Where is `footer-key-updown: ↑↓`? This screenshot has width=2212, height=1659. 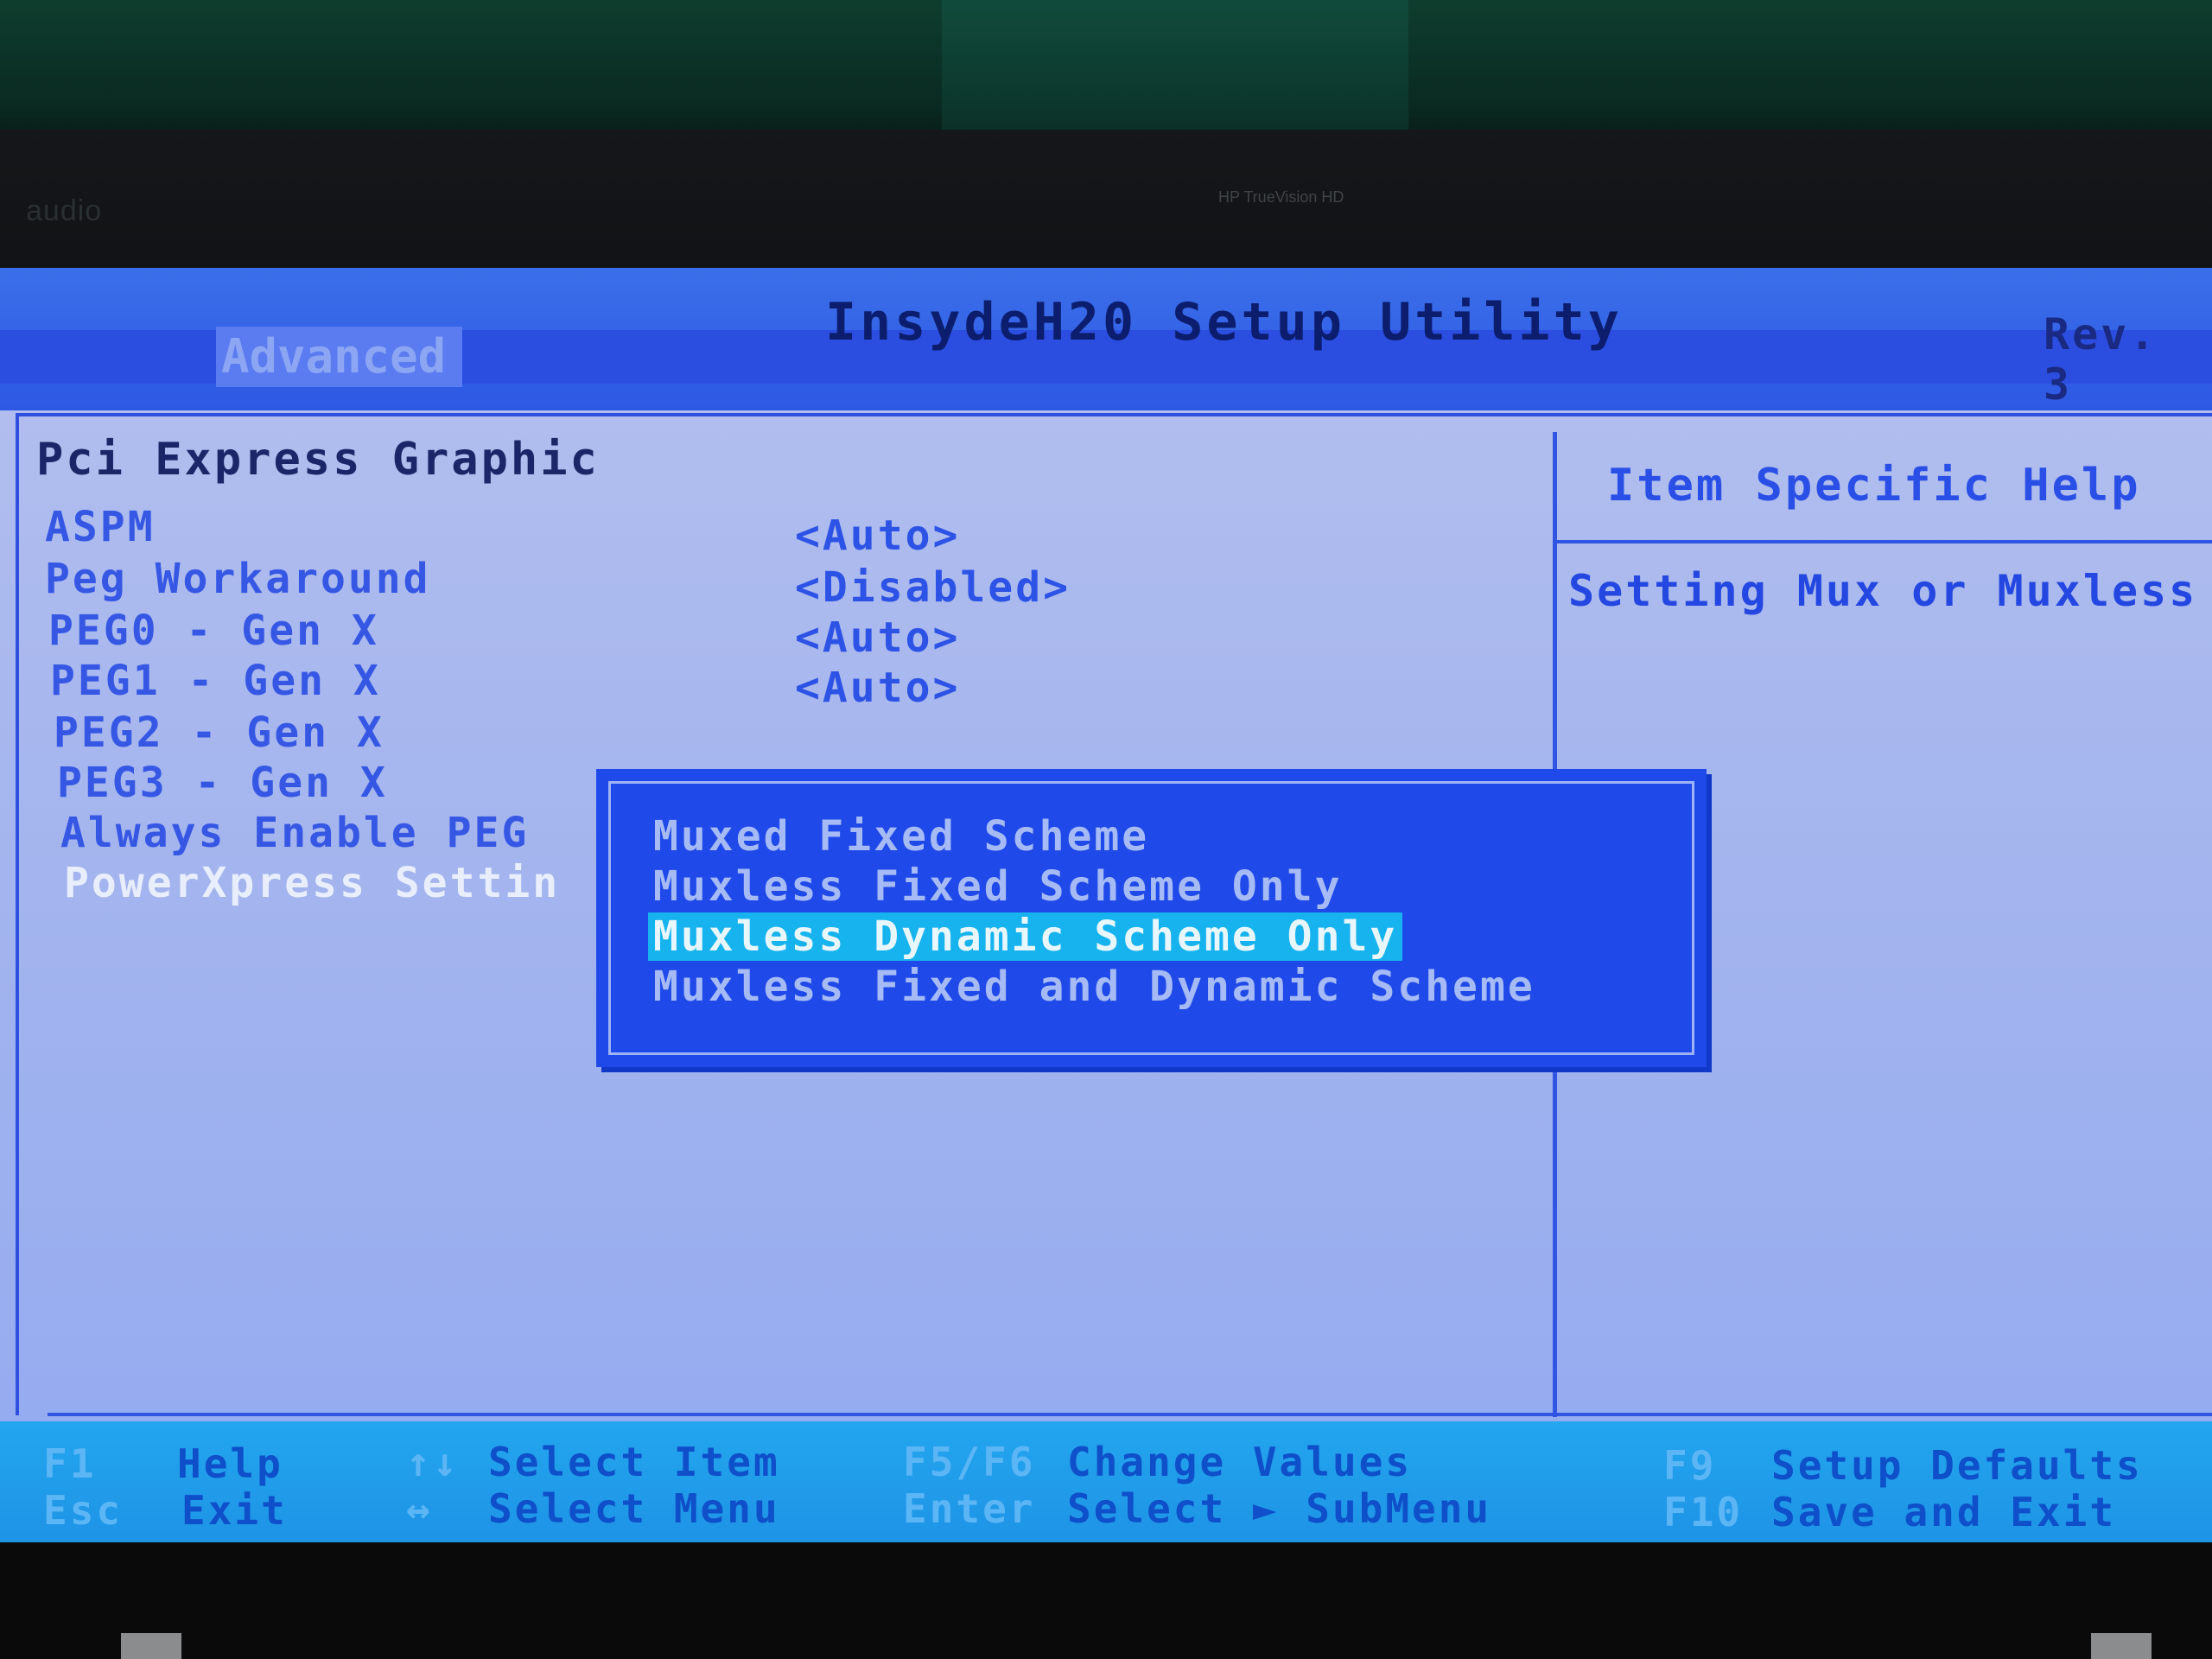 footer-key-updown: ↑↓ is located at coordinates (433, 1462).